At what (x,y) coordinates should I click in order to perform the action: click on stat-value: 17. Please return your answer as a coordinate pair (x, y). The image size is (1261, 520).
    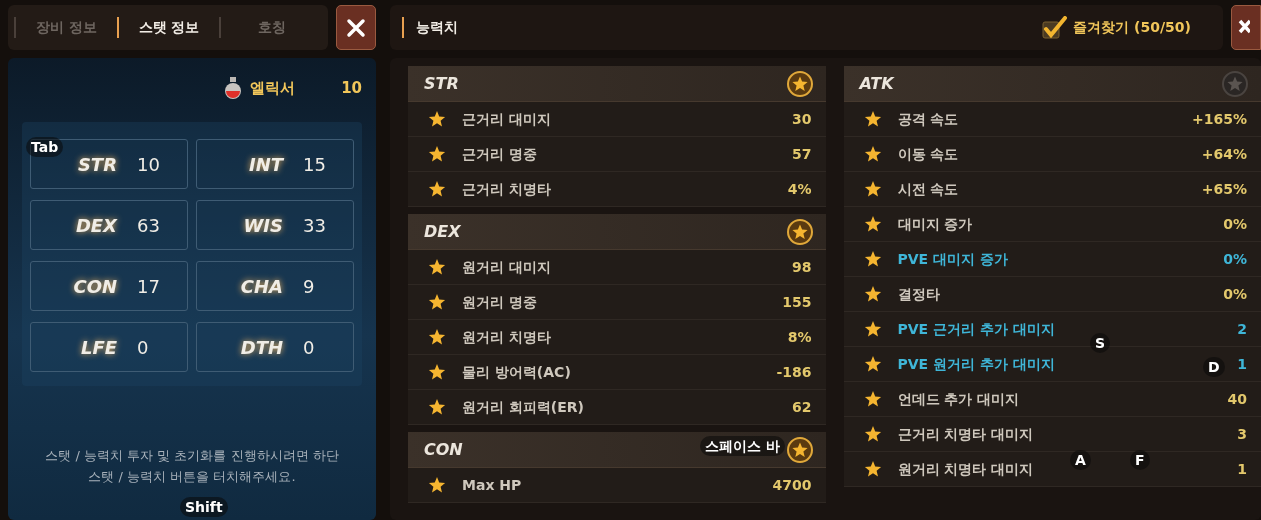
    Looking at the image, I should click on (148, 286).